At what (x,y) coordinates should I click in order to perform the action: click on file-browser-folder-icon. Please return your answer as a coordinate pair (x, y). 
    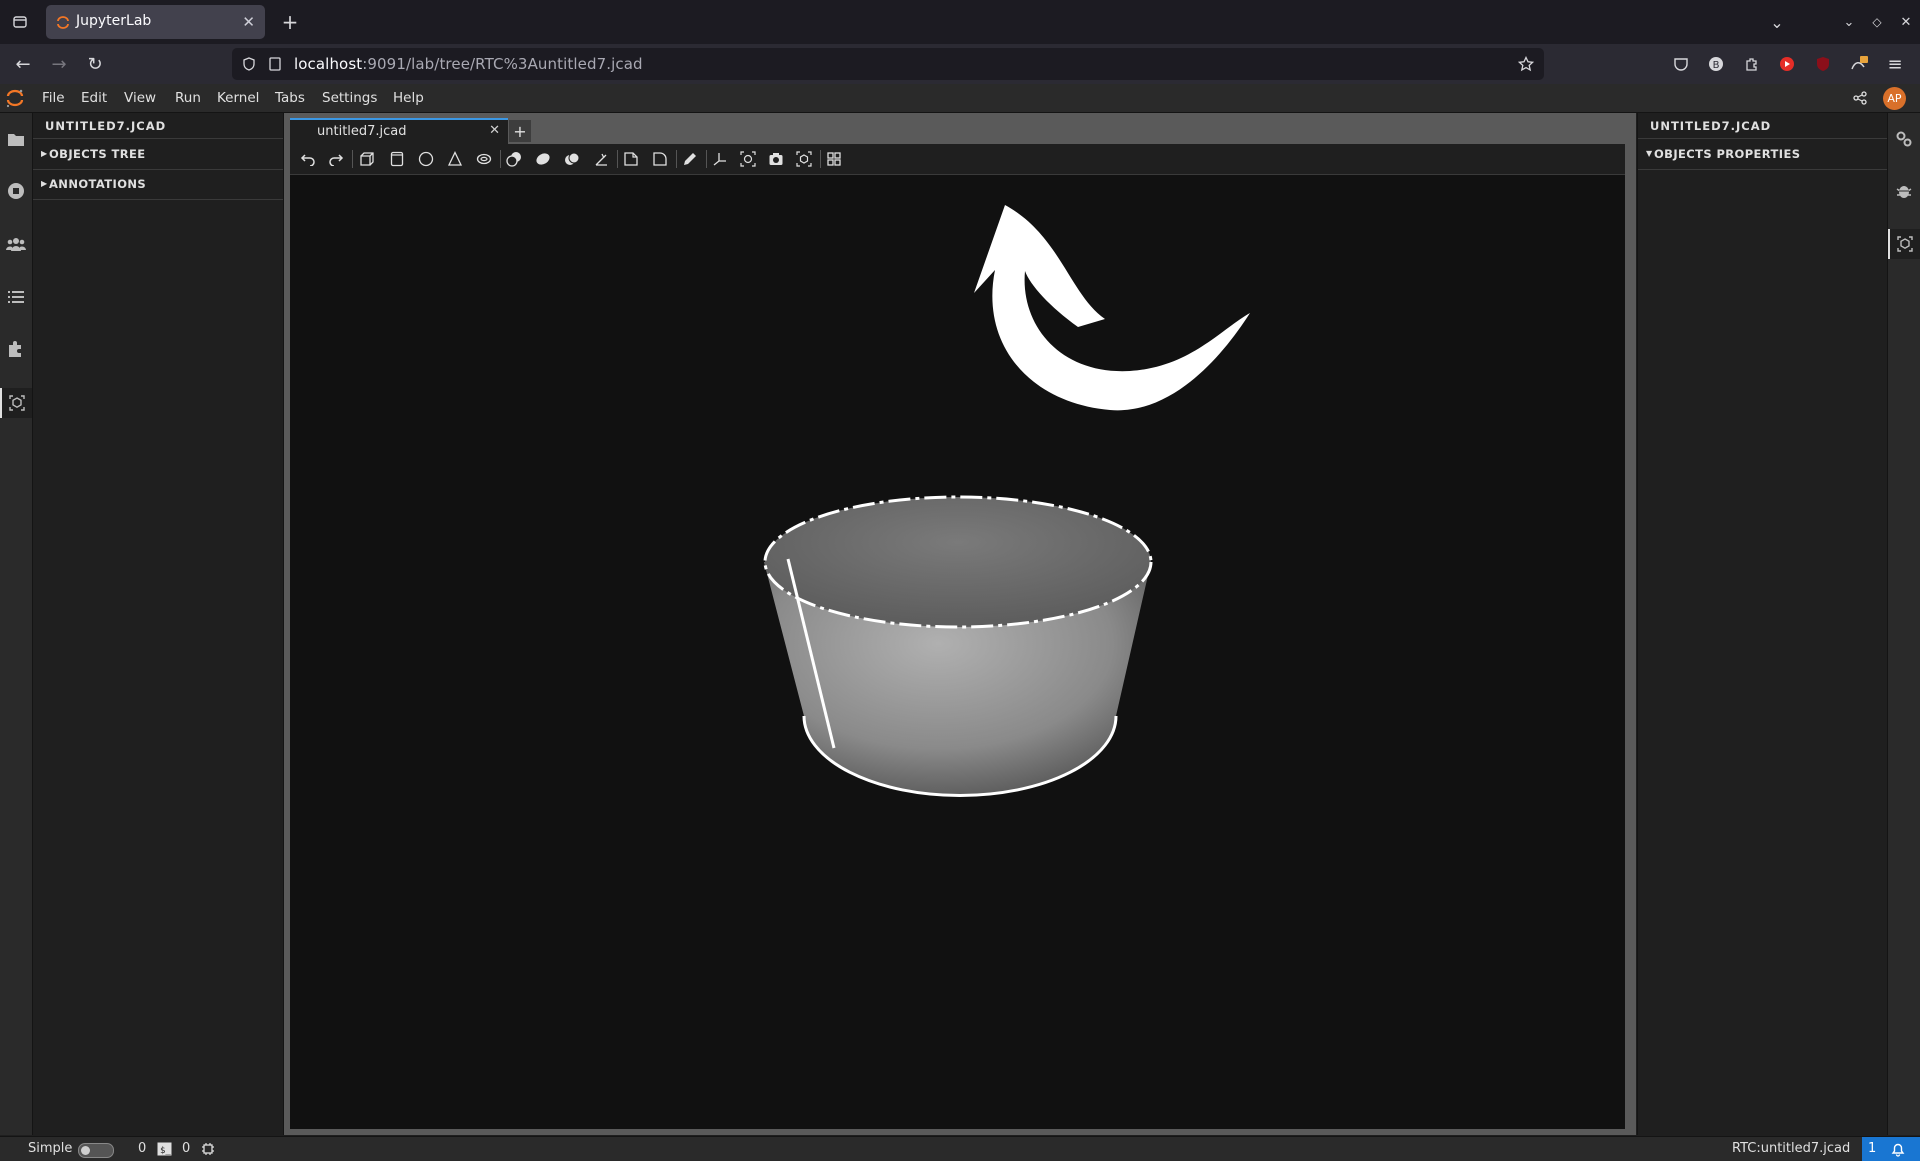
    Looking at the image, I should click on (16, 139).